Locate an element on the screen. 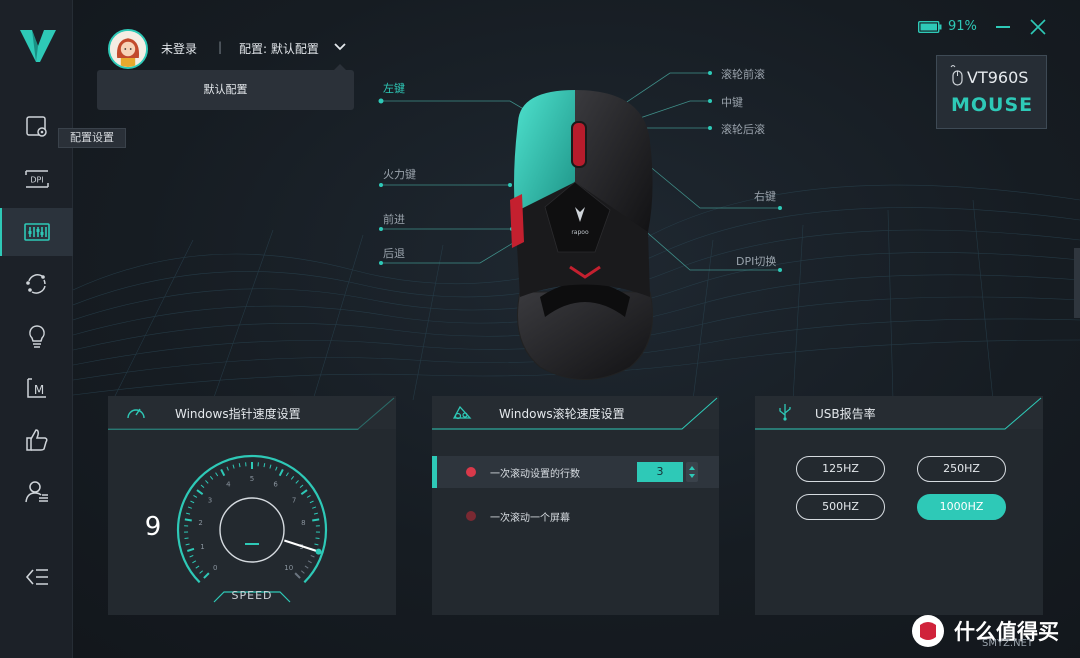 The image size is (1080, 658). rate-1000hz-button: 1000HZ is located at coordinates (961, 507).